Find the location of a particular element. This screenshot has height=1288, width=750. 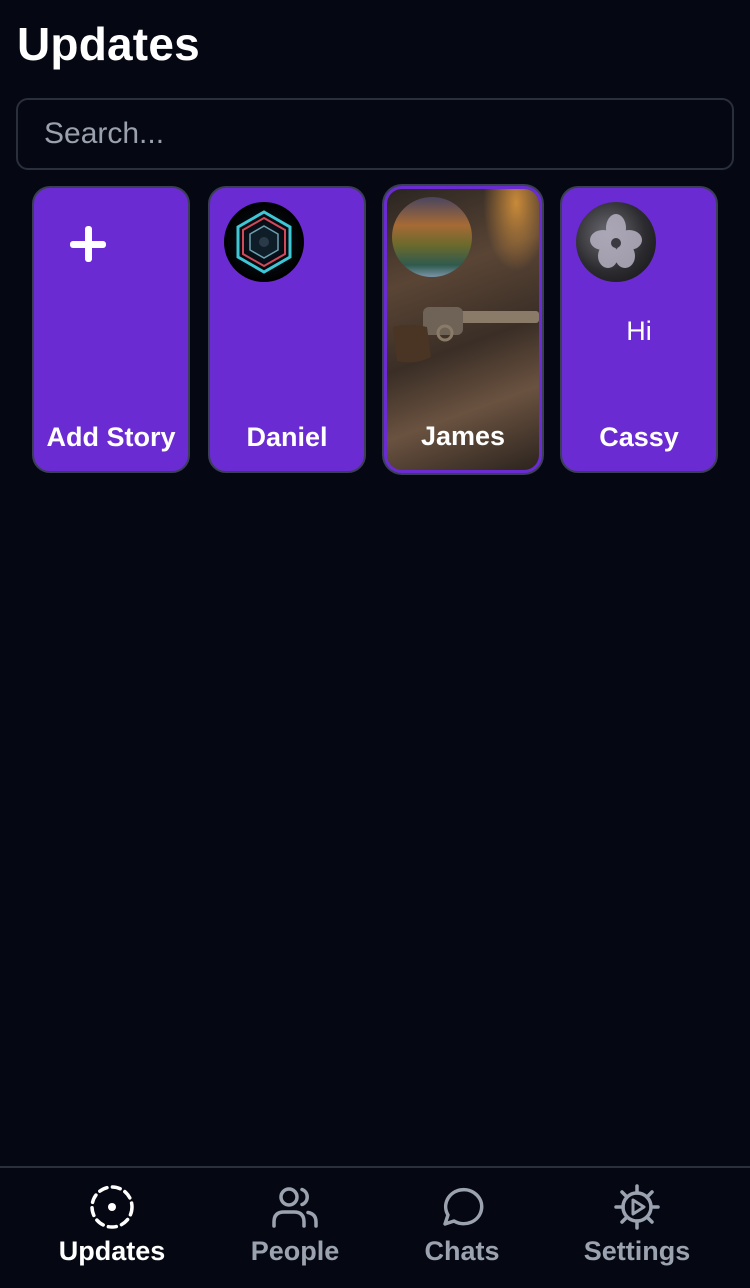

nav-chats: Chats is located at coordinates (462, 1224).